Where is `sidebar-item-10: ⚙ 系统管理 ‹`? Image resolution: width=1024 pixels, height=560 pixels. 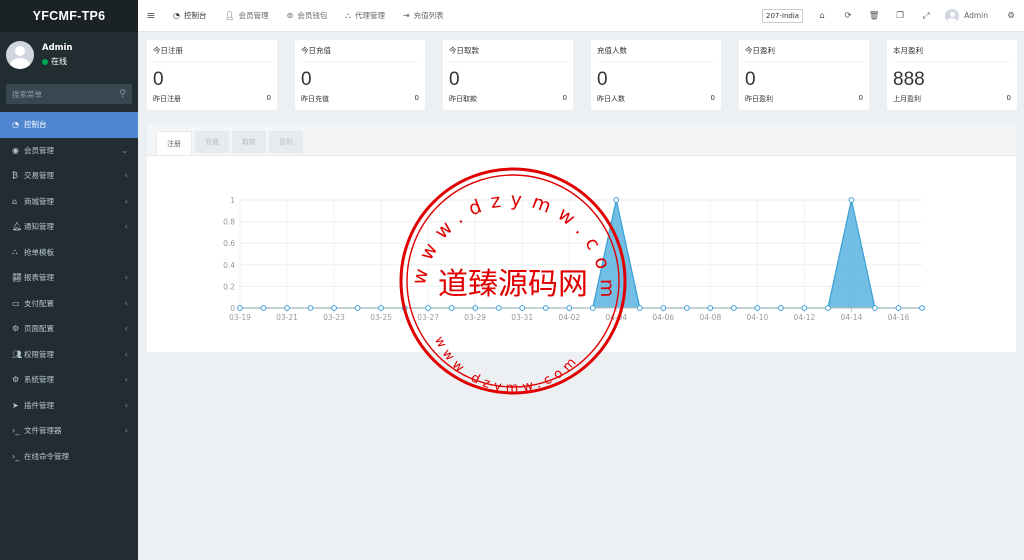 sidebar-item-10: ⚙ 系统管理 ‹ is located at coordinates (69, 380).